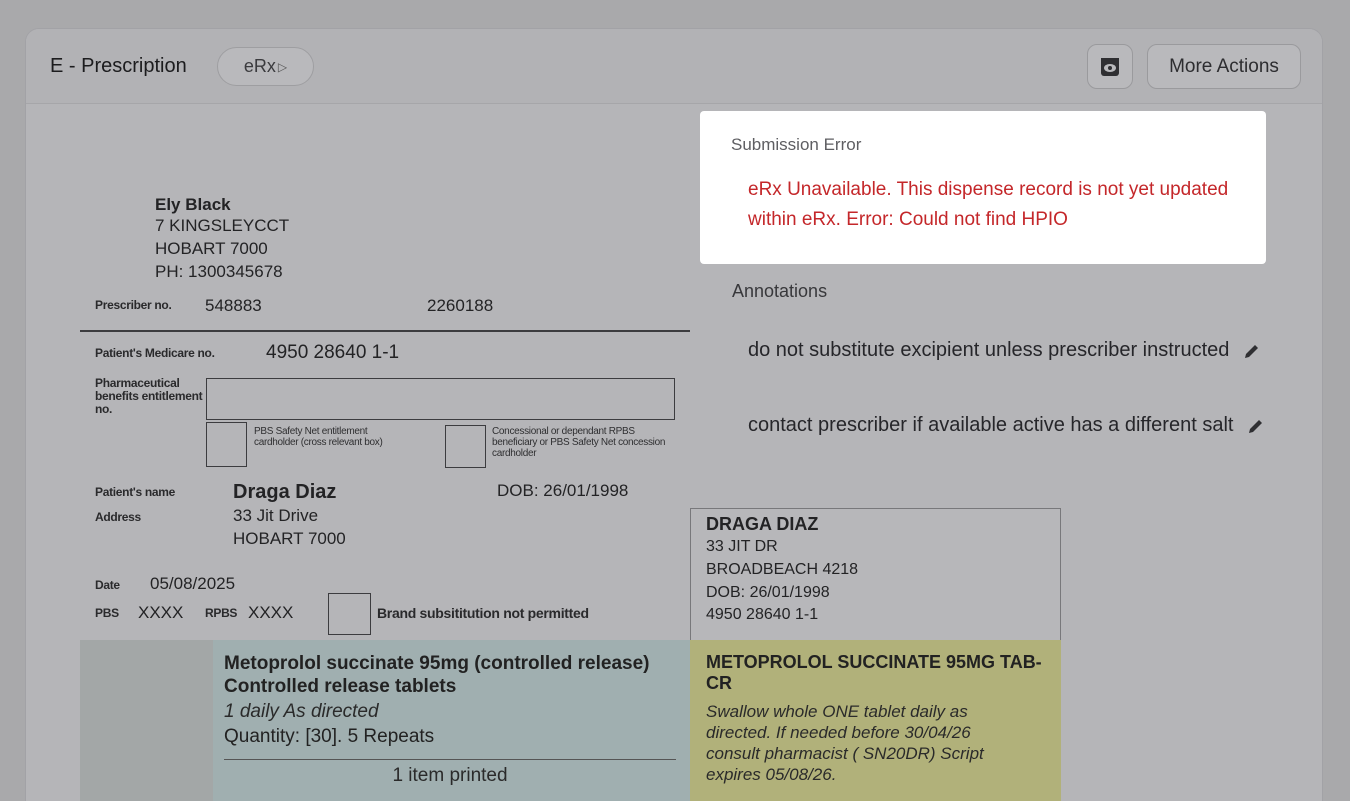  I want to click on label-medicare: 4950 28640 1-1, so click(762, 614).